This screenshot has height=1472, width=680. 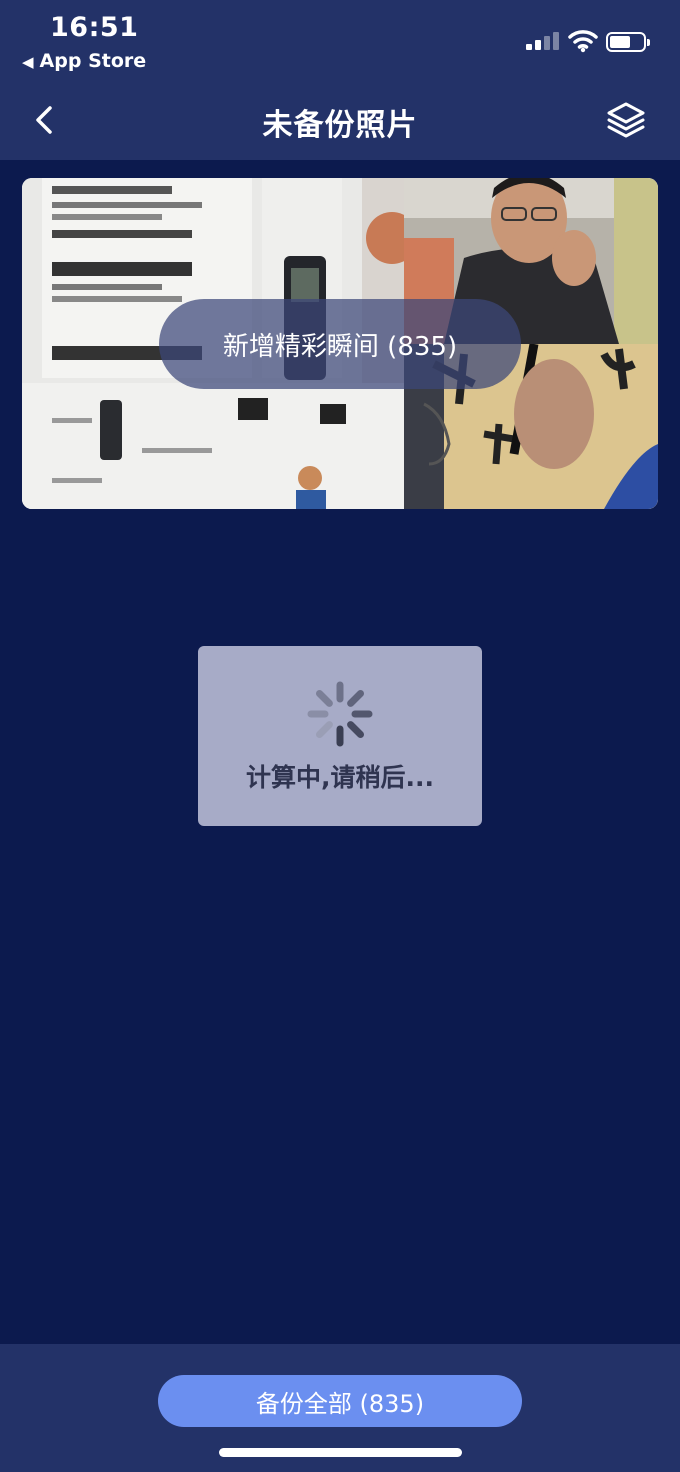 I want to click on status-back-link: ◀ App Store, so click(x=84, y=61).